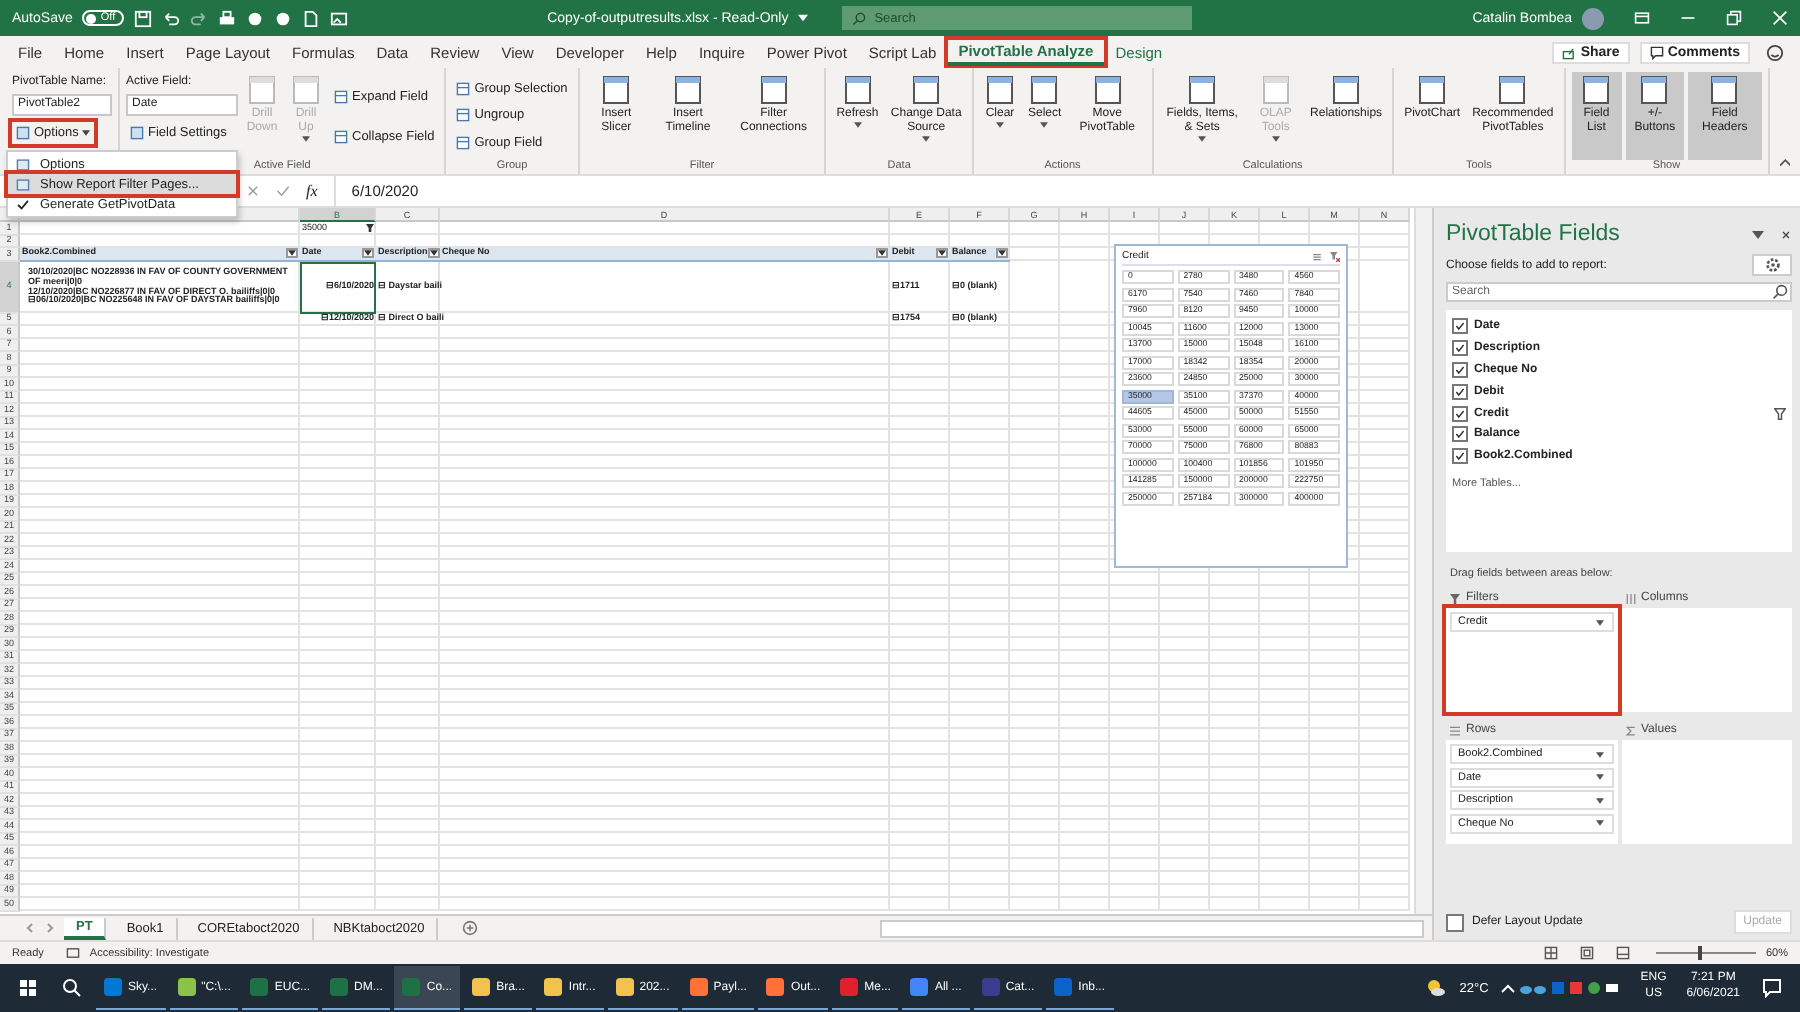 This screenshot has width=1800, height=1012. Describe the element at coordinates (28, 988) in the screenshot. I see `windows-logo-icon` at that location.